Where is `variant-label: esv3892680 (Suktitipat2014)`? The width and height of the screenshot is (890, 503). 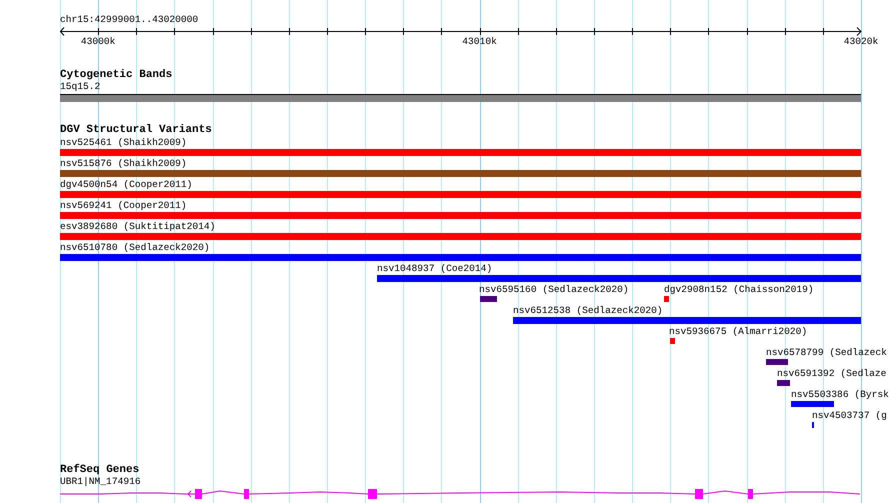 variant-label: esv3892680 (Suktitipat2014) is located at coordinates (138, 227).